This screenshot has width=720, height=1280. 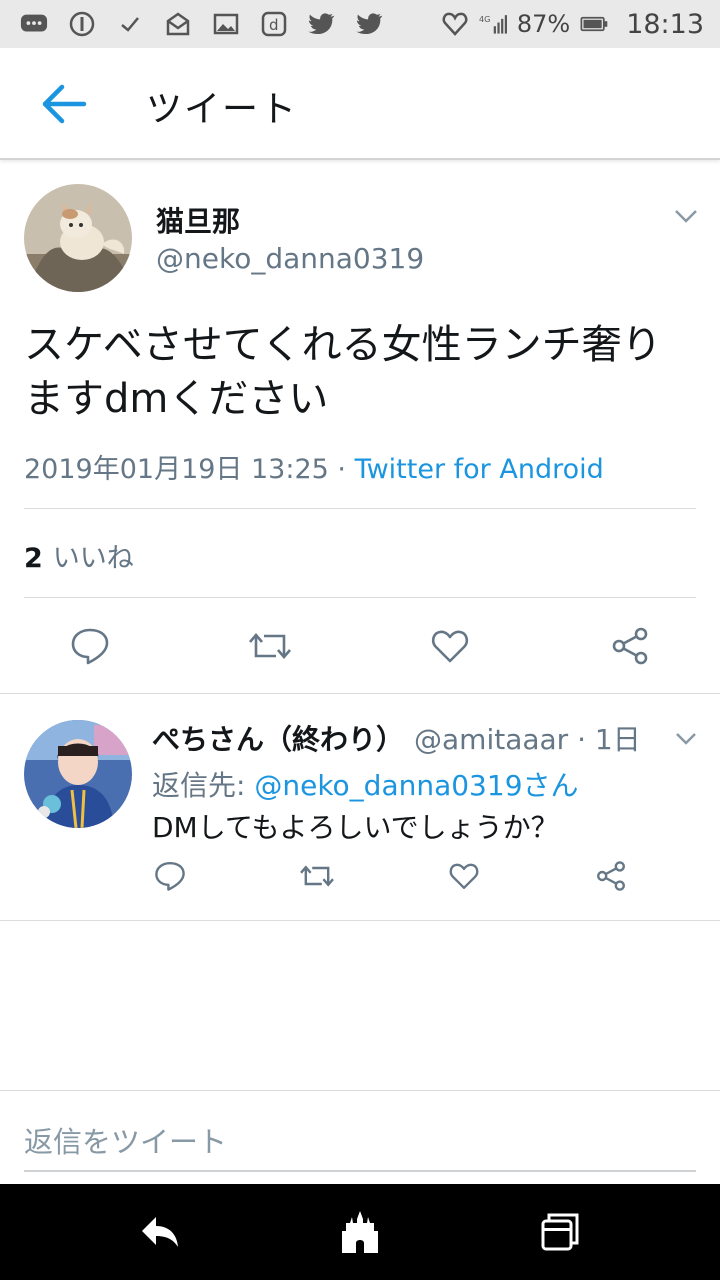 I want to click on like-button, so click(x=450, y=646).